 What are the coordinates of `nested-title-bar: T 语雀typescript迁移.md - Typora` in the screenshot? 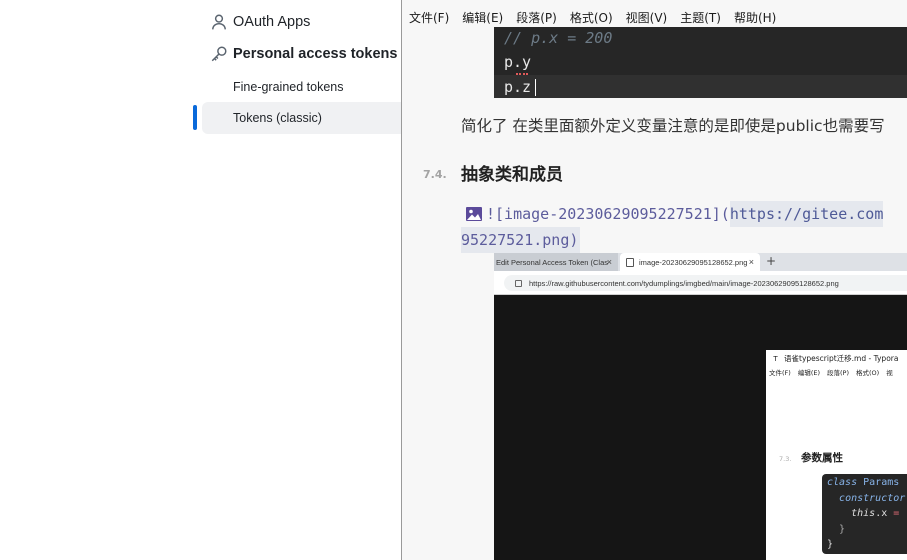 It's located at (836, 358).